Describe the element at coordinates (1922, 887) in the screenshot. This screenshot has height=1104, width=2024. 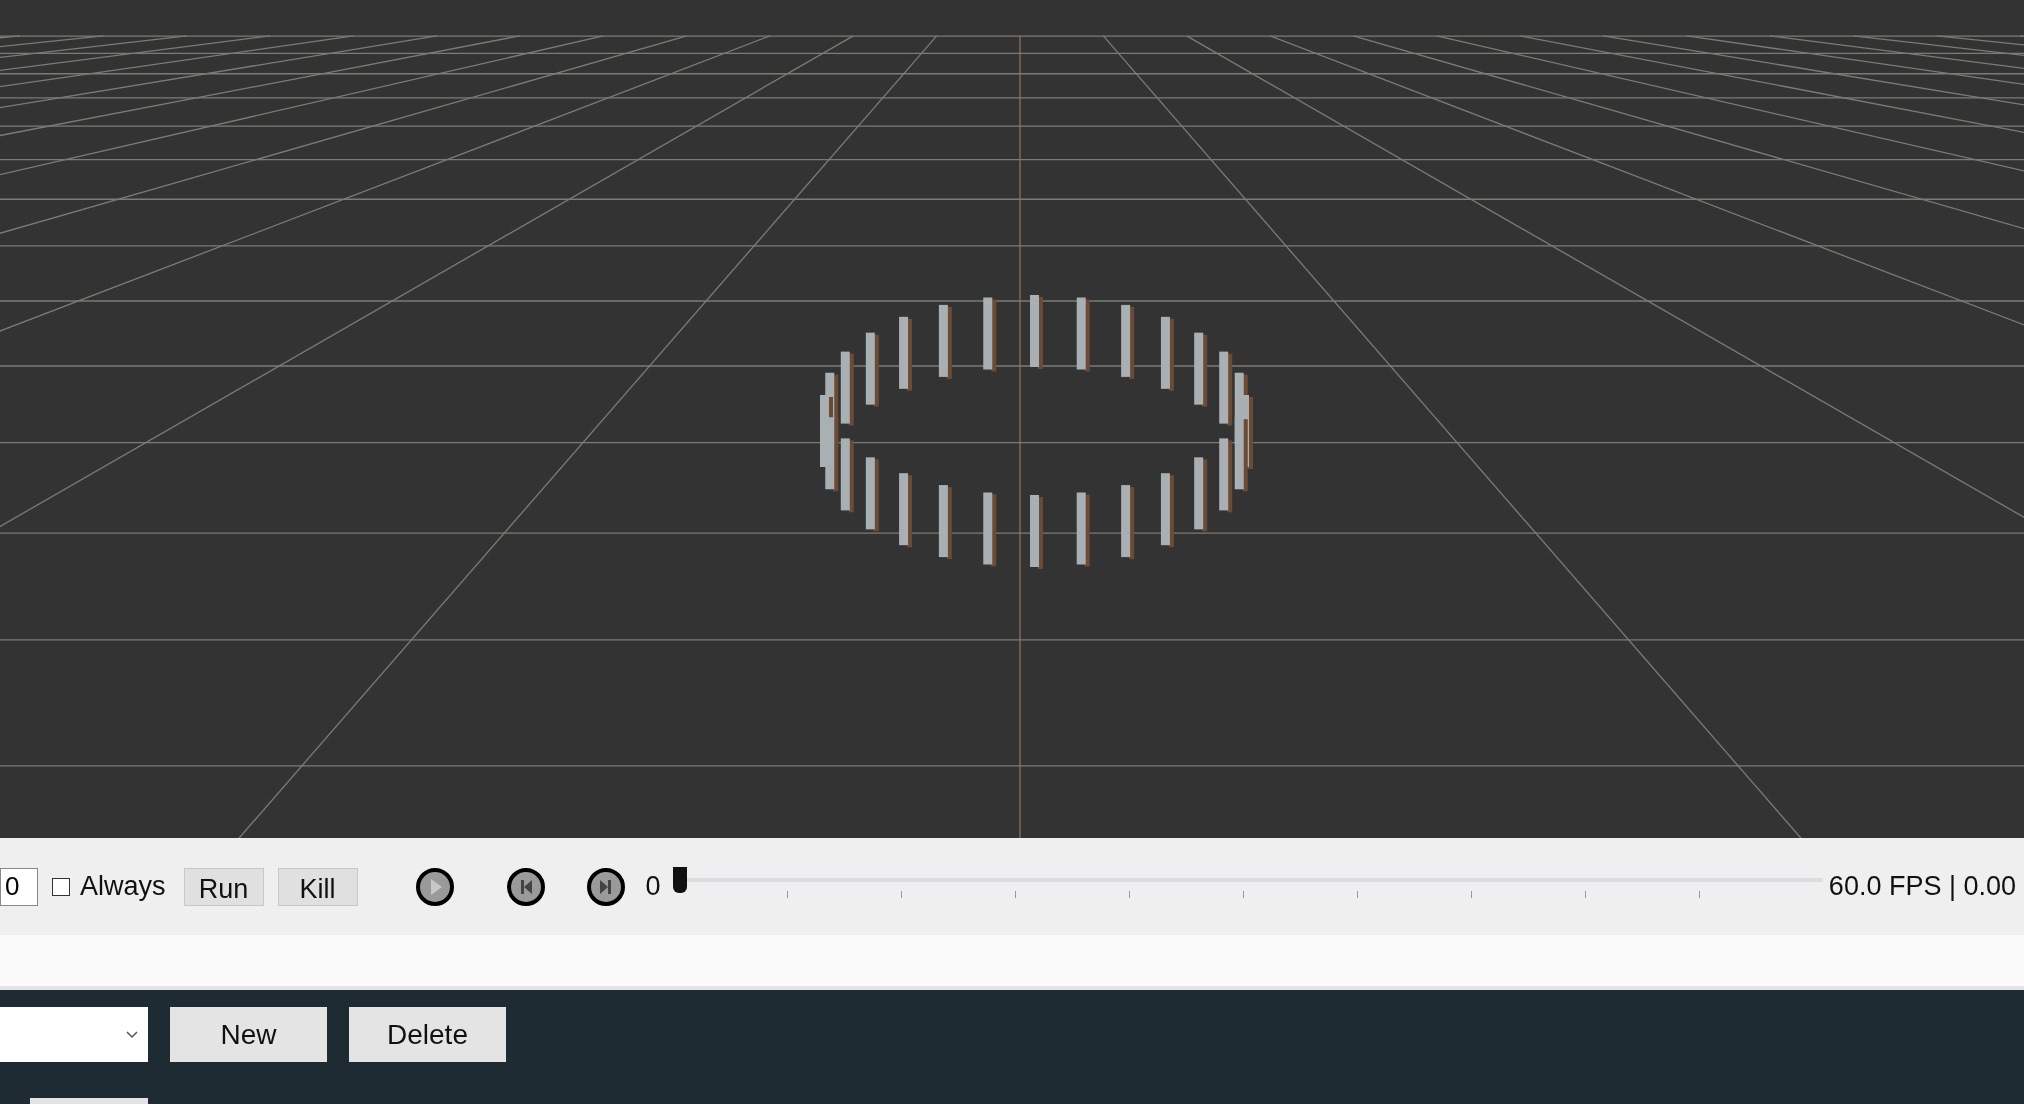
I see `fps-readout: 60.0 FPS | 0.00` at that location.